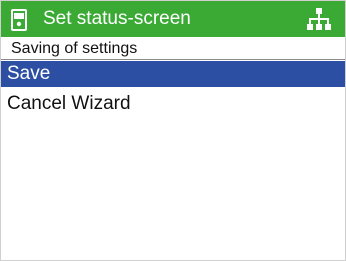  I want to click on network-icon, so click(319, 19).